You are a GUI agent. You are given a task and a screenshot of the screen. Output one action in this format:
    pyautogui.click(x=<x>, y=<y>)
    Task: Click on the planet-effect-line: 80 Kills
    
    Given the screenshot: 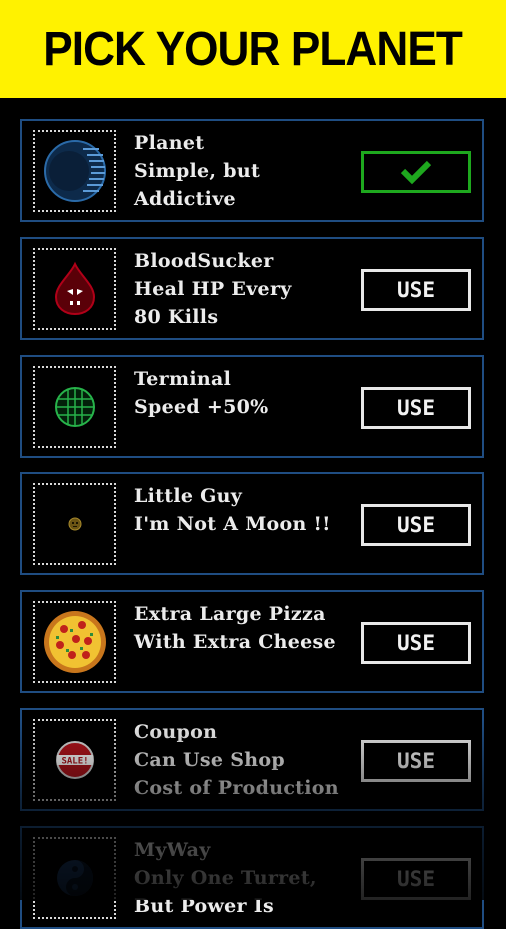 What is the action you would take?
    pyautogui.click(x=176, y=317)
    